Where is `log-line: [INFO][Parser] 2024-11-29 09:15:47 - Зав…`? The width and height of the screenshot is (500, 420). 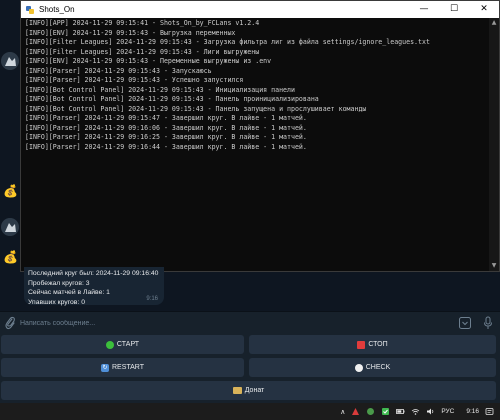
log-line: [INFO][Parser] 2024-11-29 09:15:47 - Зав… is located at coordinates (166, 118).